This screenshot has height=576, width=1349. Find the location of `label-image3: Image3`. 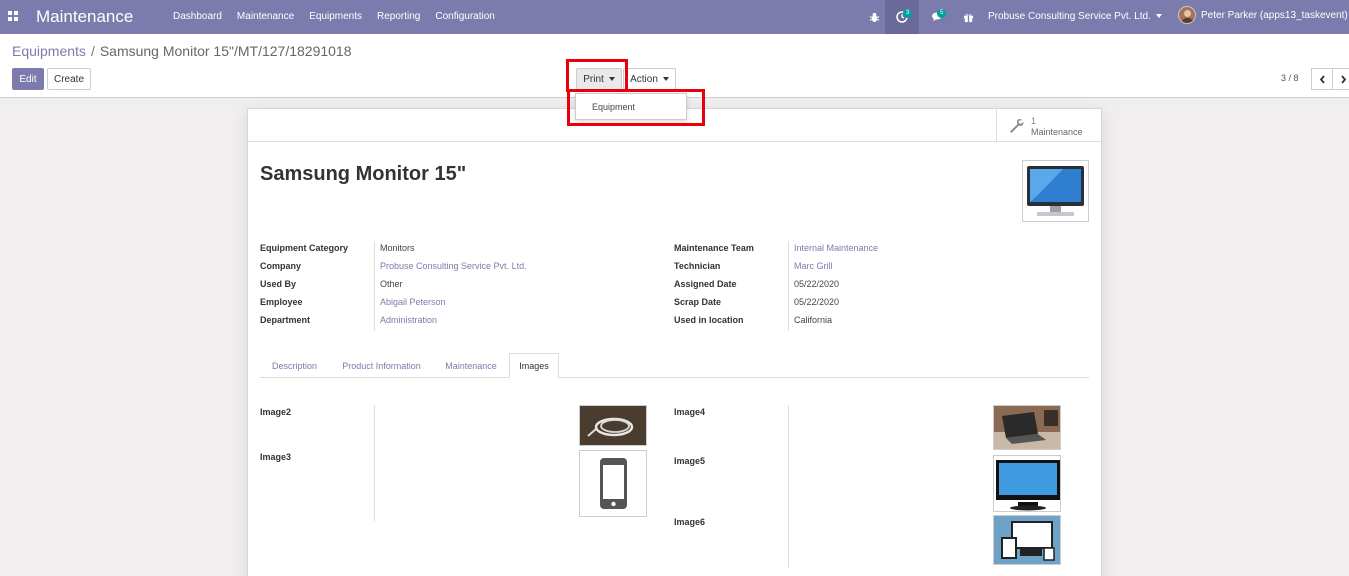

label-image3: Image3 is located at coordinates (276, 457).